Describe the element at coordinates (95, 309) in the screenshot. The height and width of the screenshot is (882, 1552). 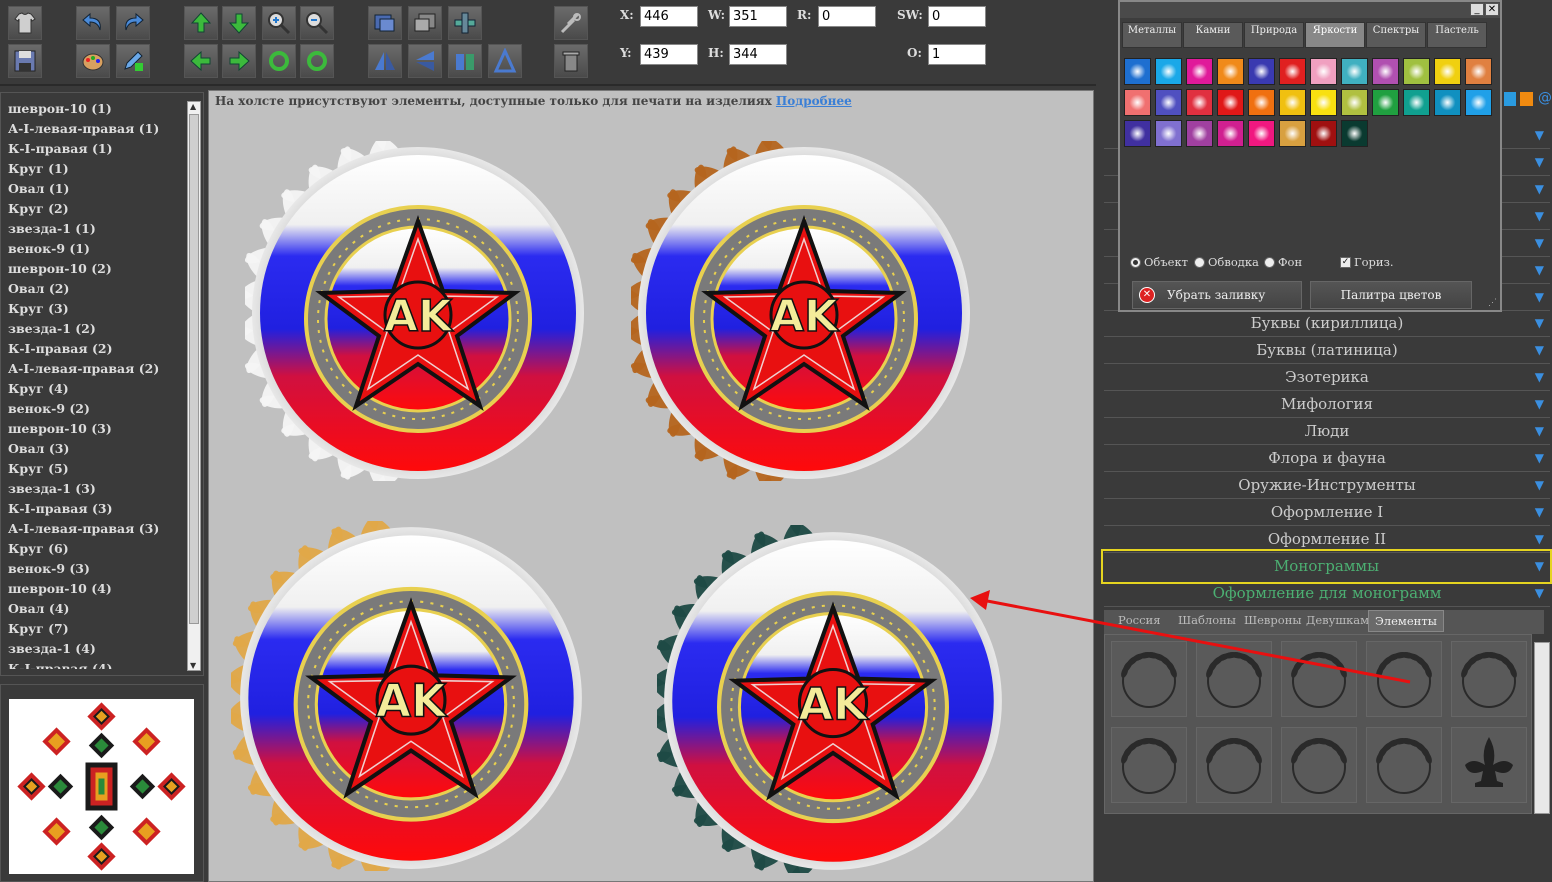
I see `layer-item: Круг (3)` at that location.